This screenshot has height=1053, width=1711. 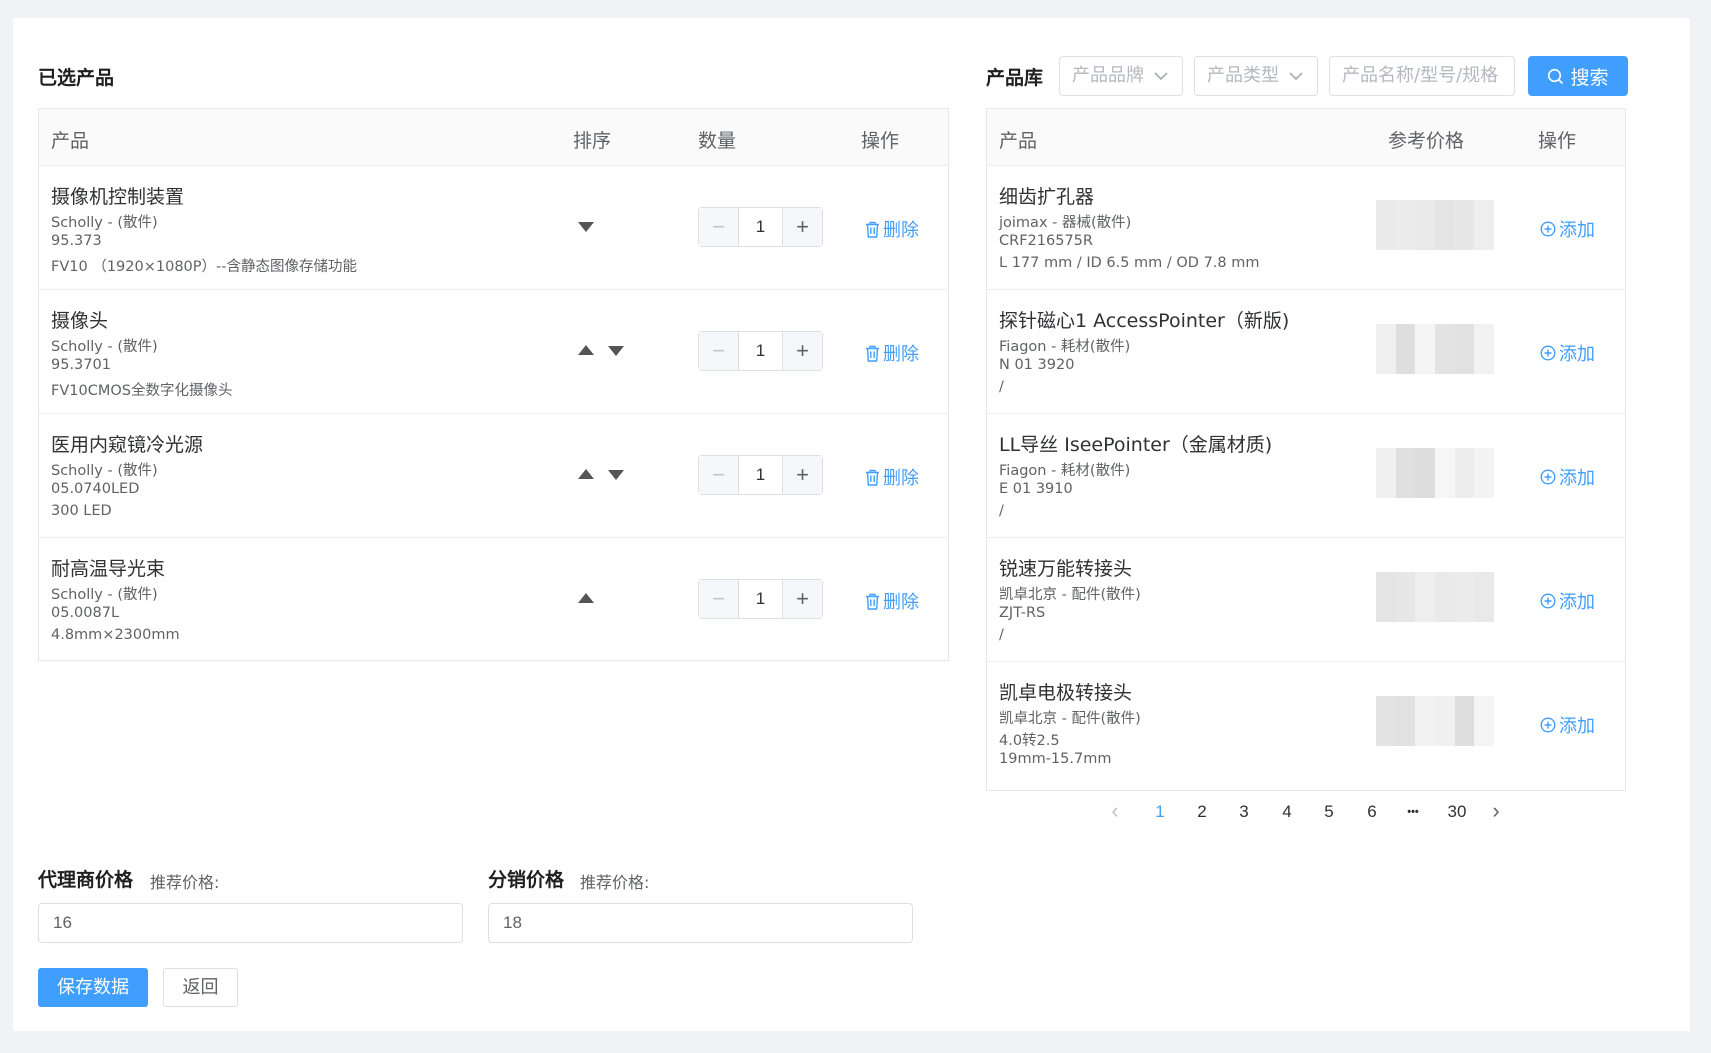 I want to click on type-select-placeholder: 产品类型, so click(x=1243, y=75).